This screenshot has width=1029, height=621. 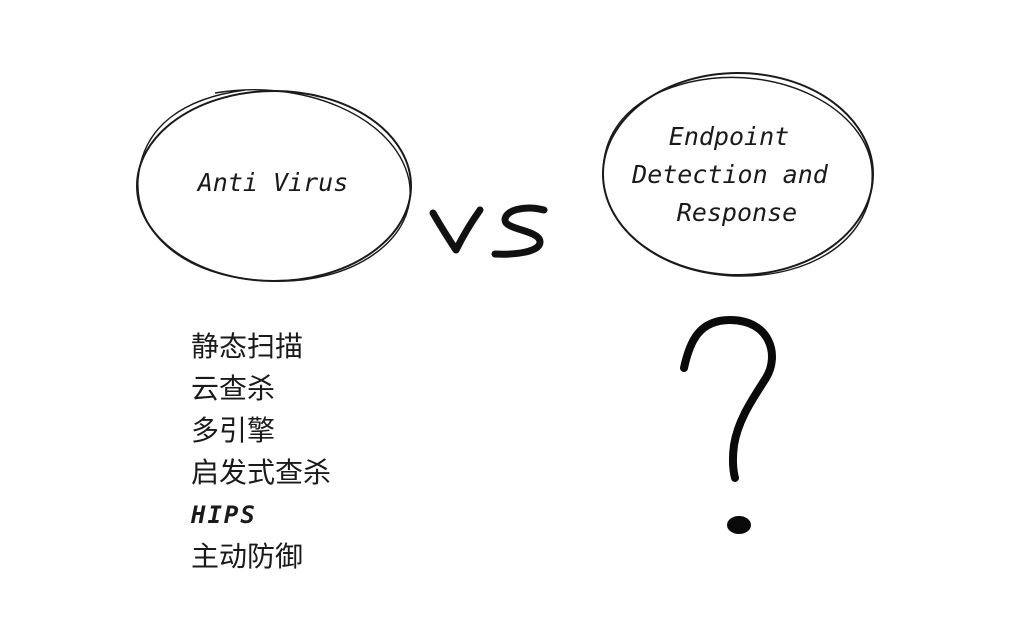 I want to click on av-feature-cloud-scan: 云查杀, so click(x=233, y=388).